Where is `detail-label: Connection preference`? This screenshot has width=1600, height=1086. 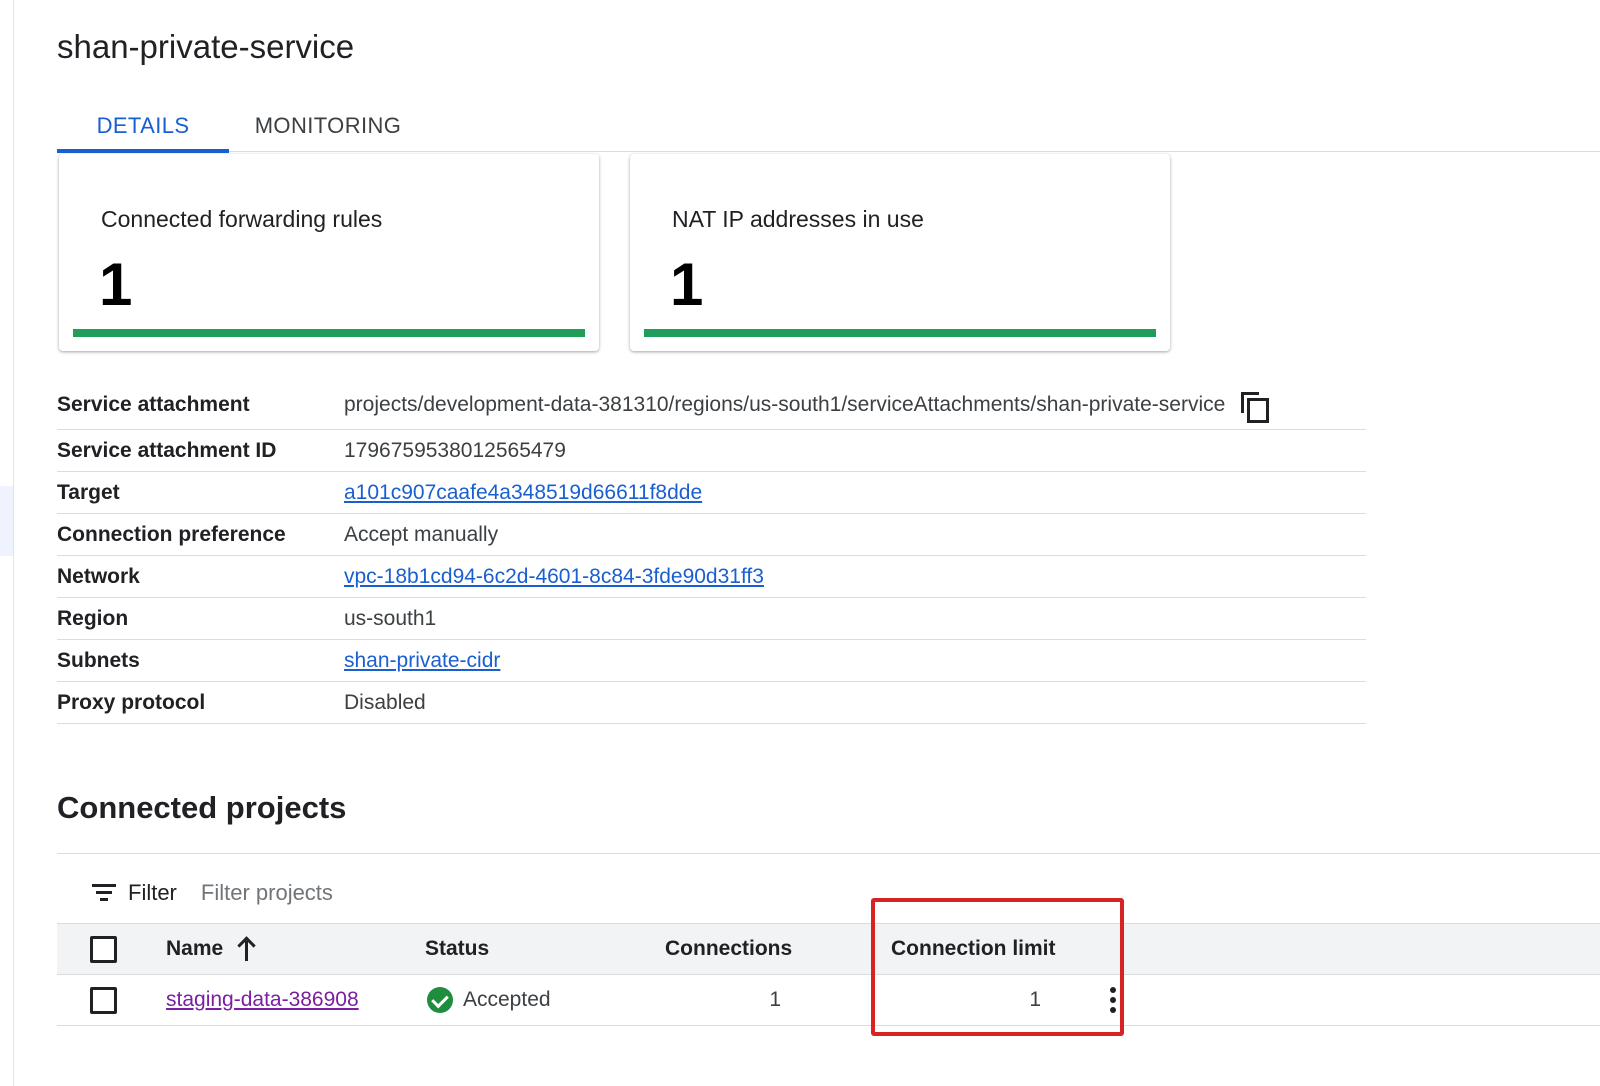 detail-label: Connection preference is located at coordinates (171, 534).